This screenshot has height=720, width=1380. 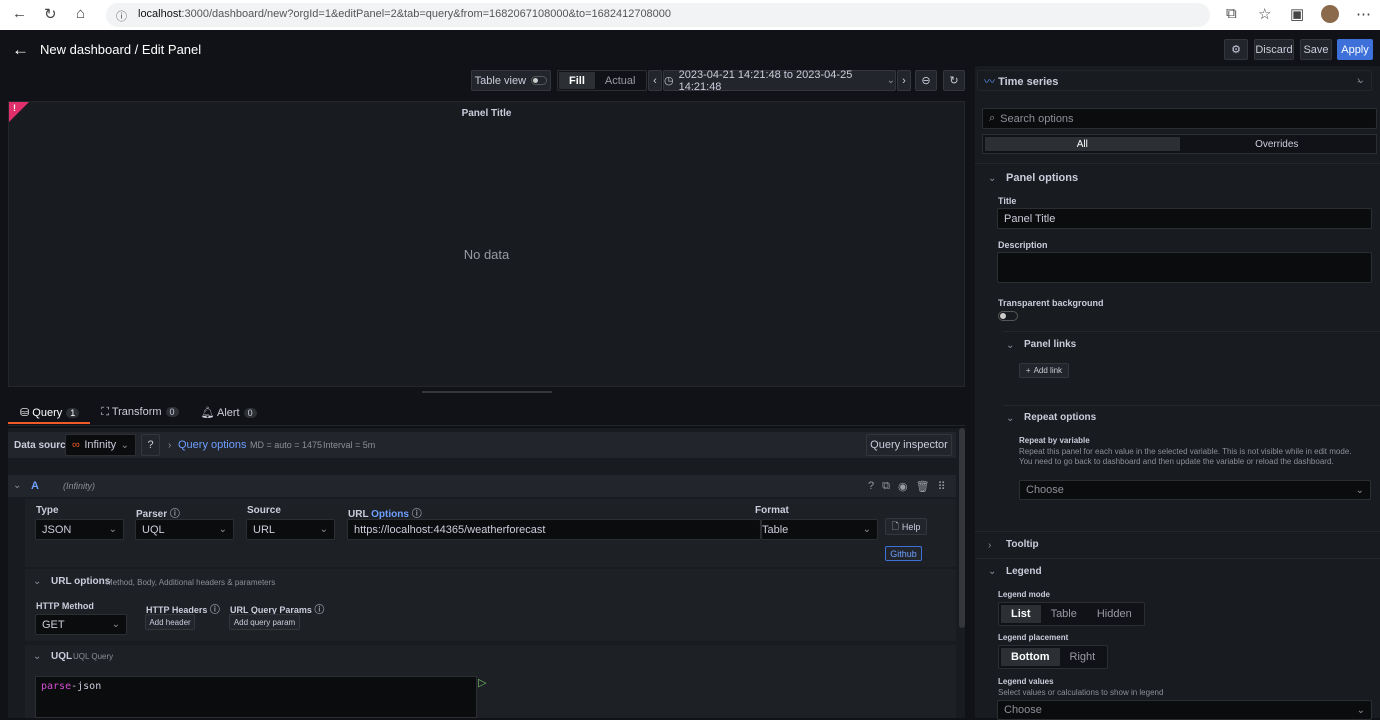 What do you see at coordinates (81, 624) in the screenshot?
I see `http-method-select: GET ⌄` at bounding box center [81, 624].